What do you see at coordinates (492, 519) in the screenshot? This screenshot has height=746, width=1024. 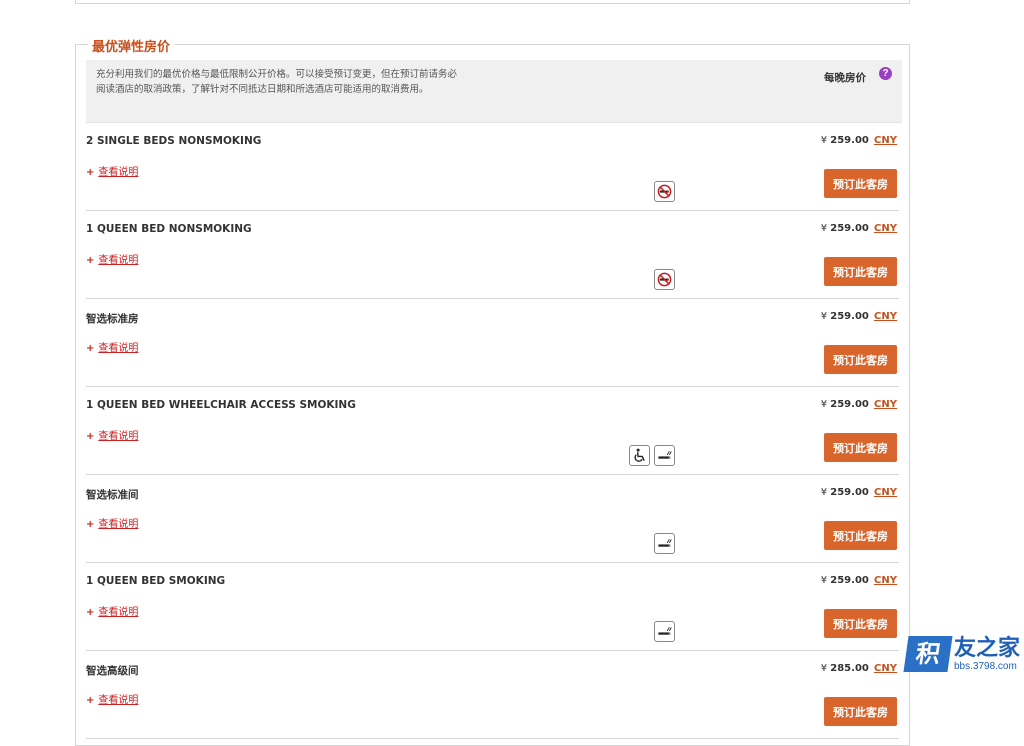 I see `room-row: 智选标准间 ¥ 259.00 CNY + 查看说明 预订此客房` at bounding box center [492, 519].